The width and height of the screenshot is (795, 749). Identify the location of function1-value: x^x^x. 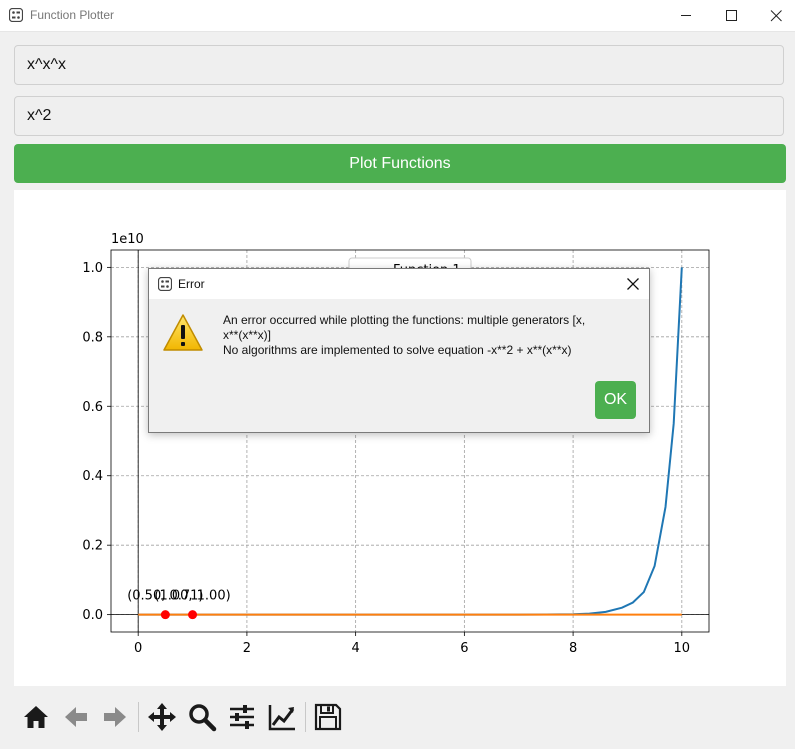
(47, 64).